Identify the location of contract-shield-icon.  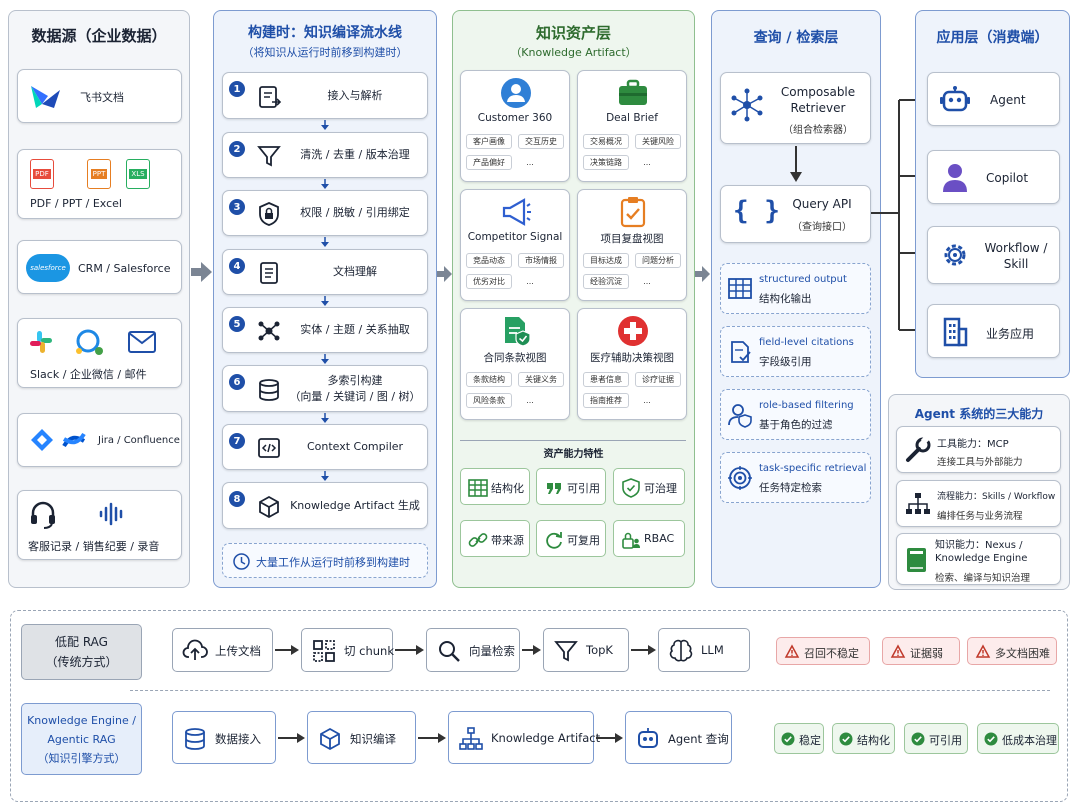
(518, 332).